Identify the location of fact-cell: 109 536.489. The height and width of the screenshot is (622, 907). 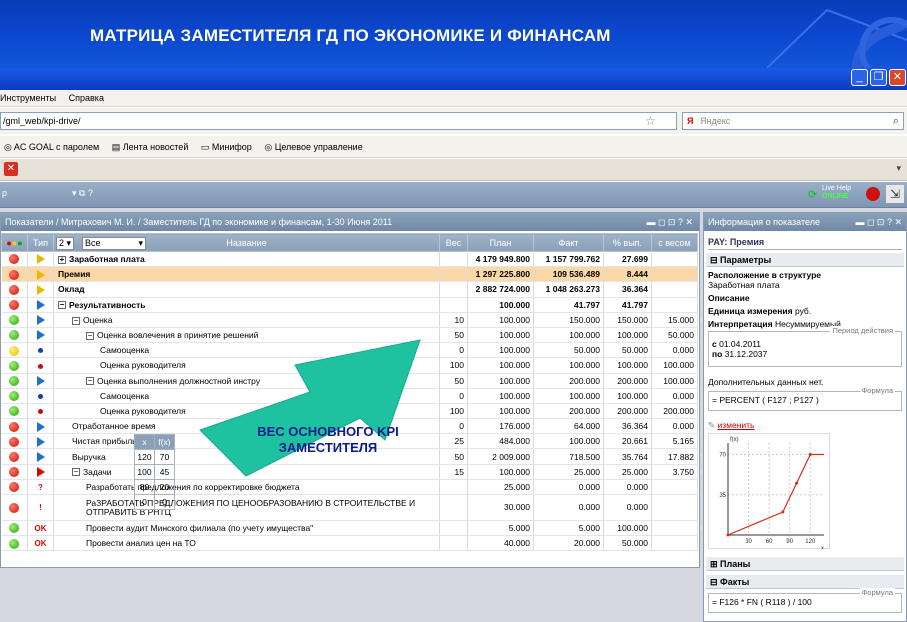
(568, 274).